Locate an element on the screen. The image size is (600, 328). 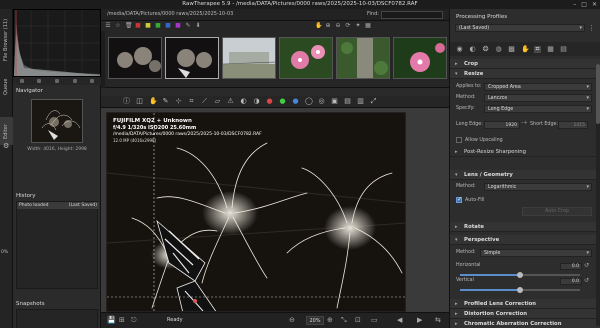
filter-icon: ☰ is located at coordinates (108, 26).